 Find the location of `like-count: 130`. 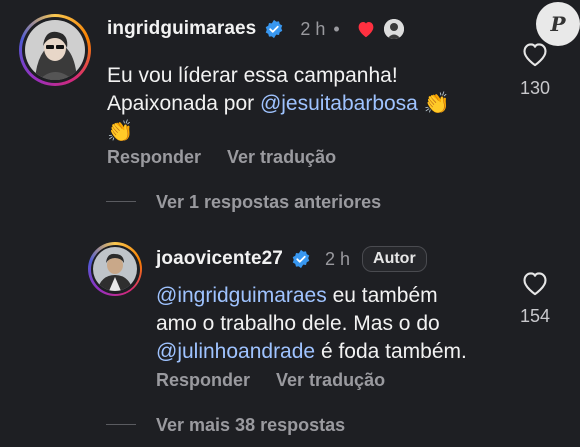

like-count: 130 is located at coordinates (535, 88).